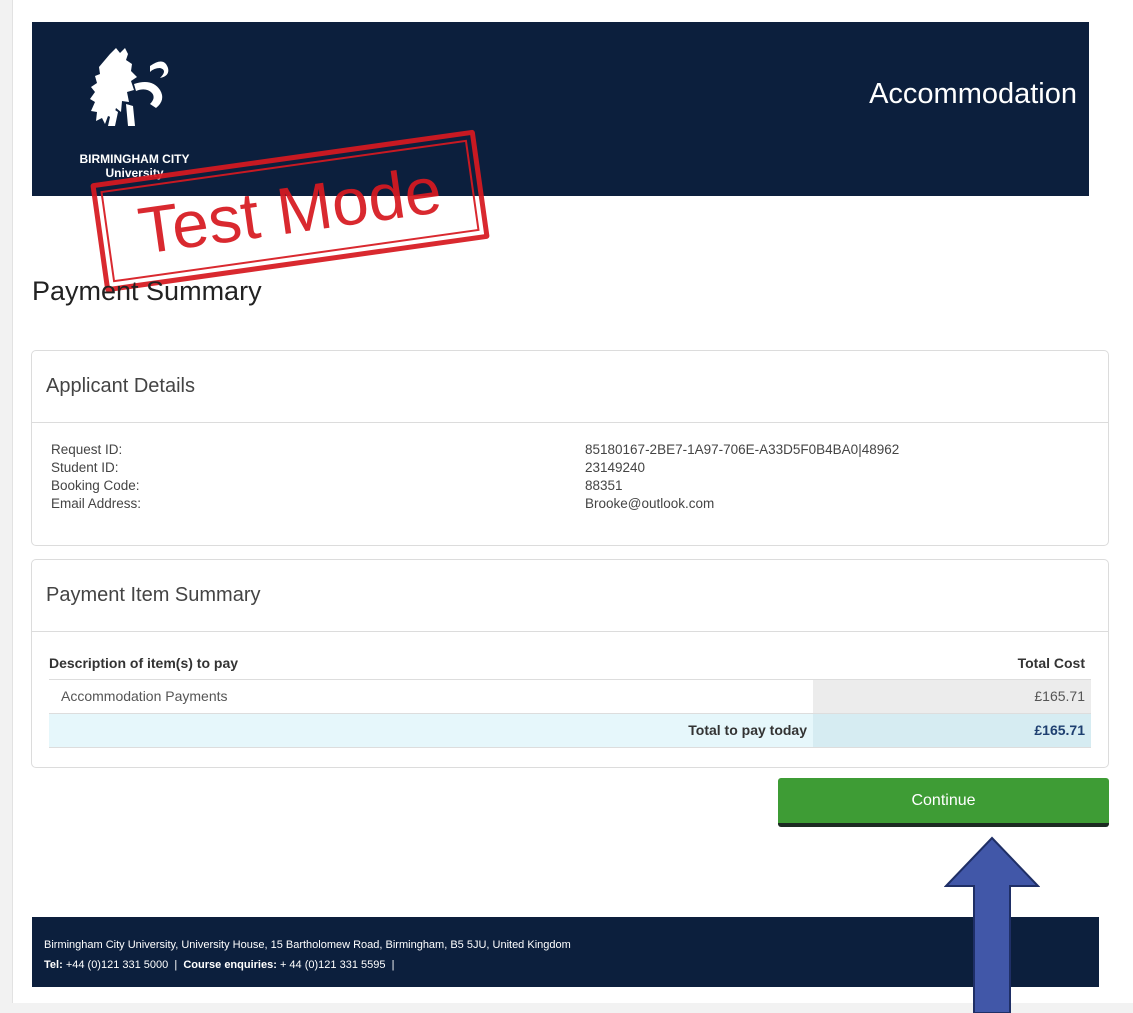 The height and width of the screenshot is (1013, 1133). I want to click on total-label: Total to pay today, so click(431, 730).